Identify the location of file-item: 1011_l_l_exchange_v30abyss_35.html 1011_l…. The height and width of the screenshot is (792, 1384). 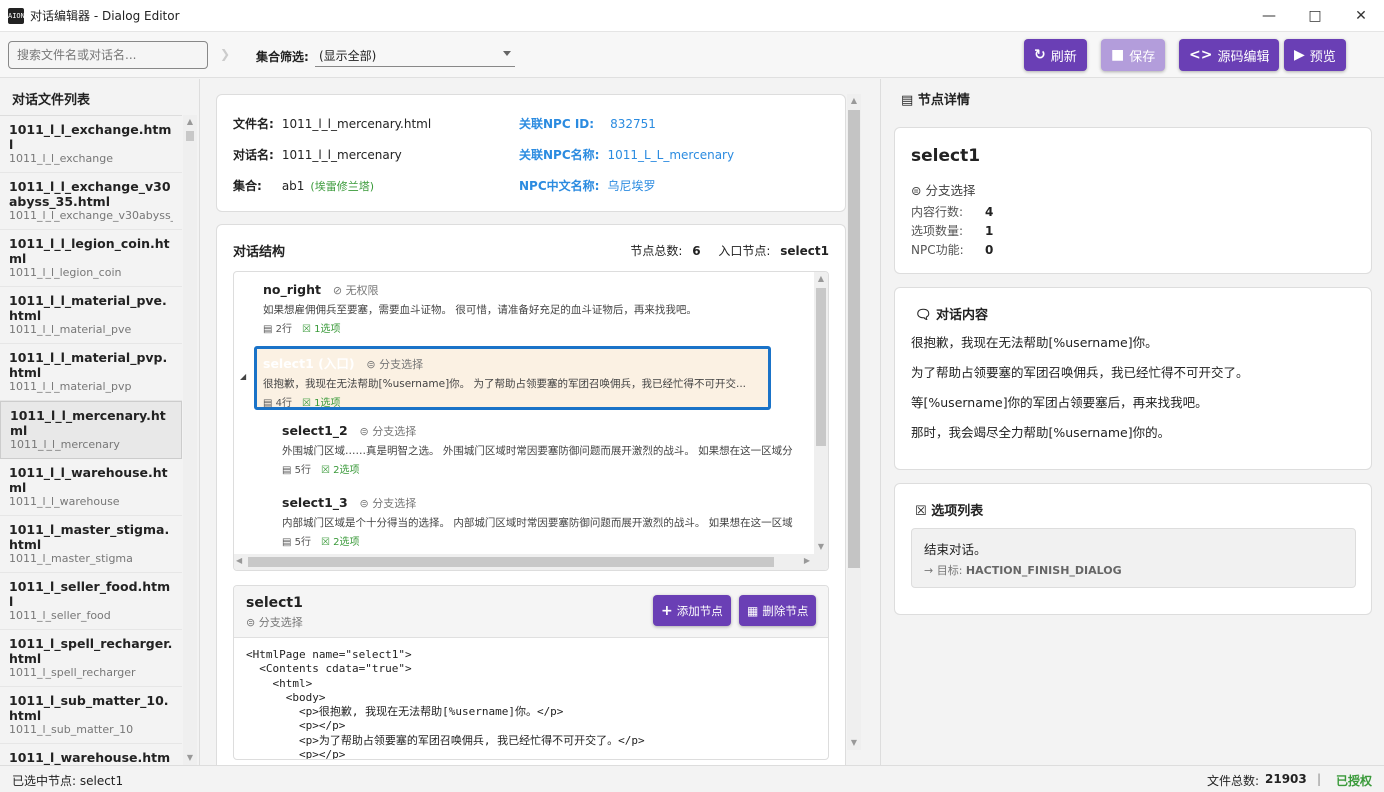
(91, 201).